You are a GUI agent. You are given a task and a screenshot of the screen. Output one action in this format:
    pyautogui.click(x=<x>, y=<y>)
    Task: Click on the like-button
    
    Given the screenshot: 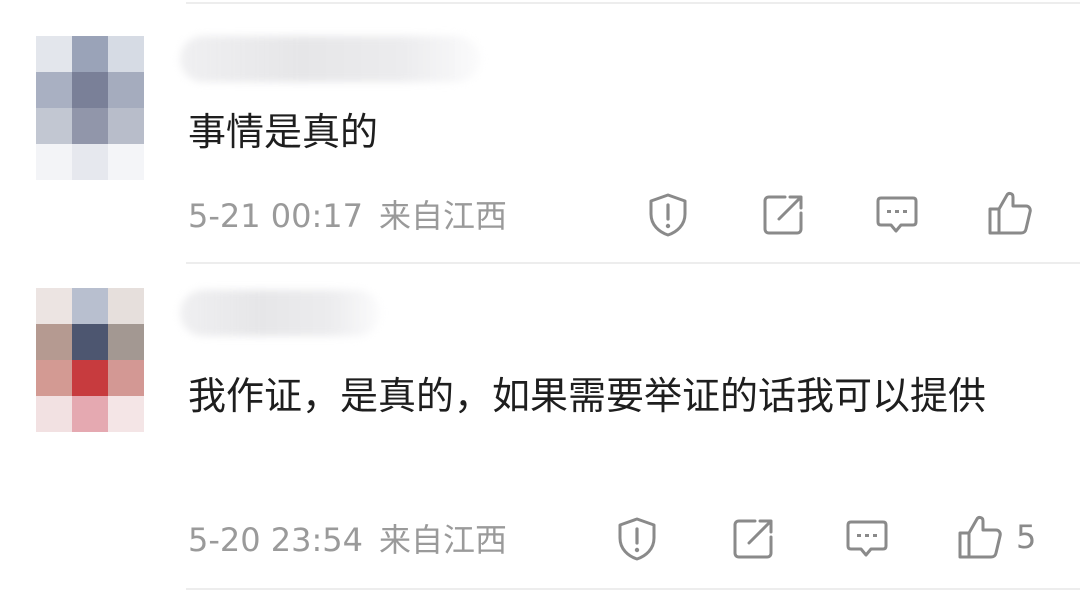 What is the action you would take?
    pyautogui.click(x=1016, y=213)
    